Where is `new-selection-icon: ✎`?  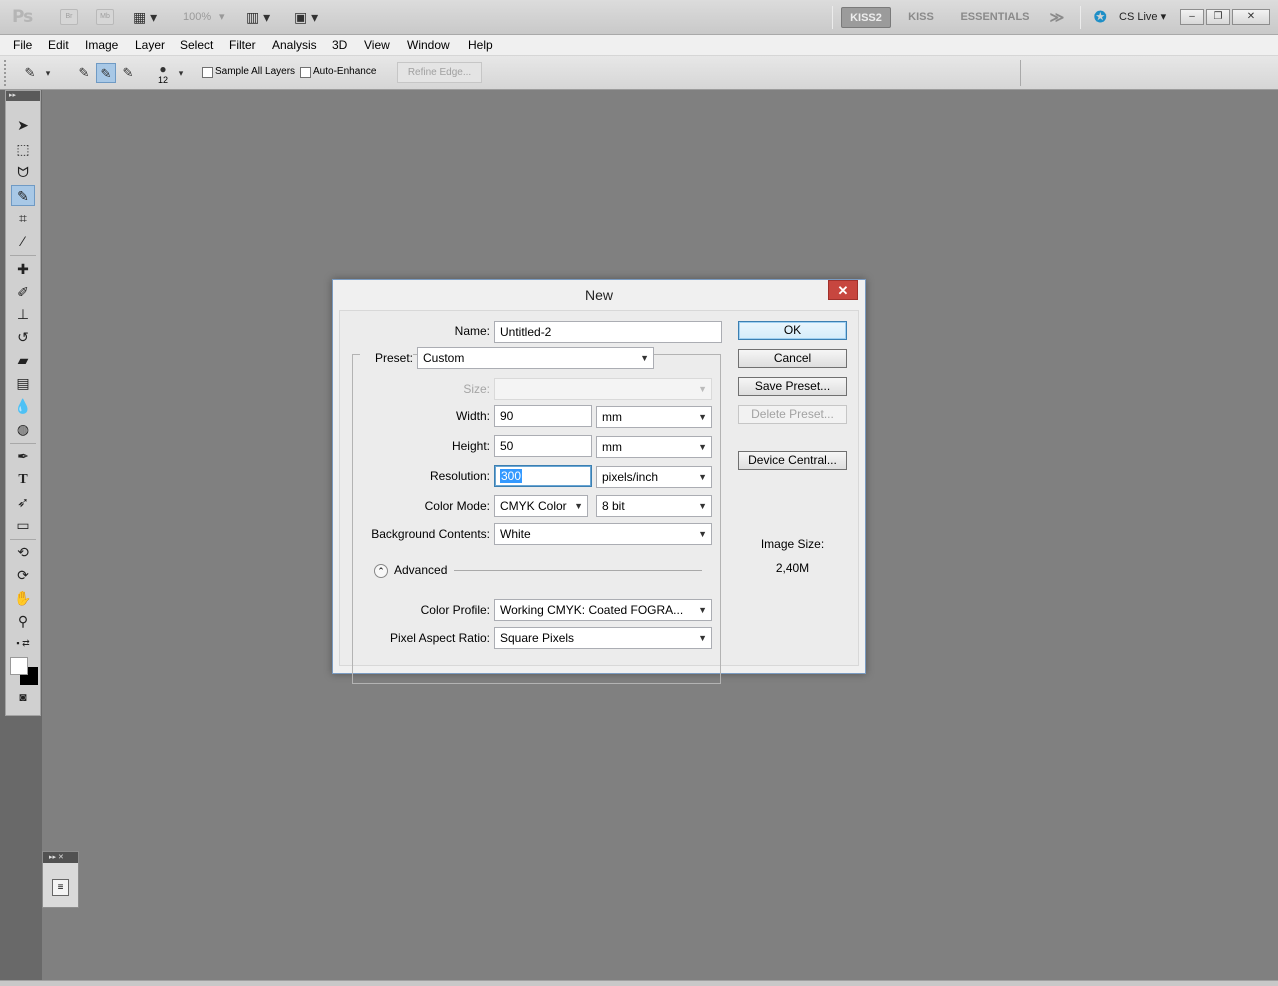 new-selection-icon: ✎ is located at coordinates (84, 73).